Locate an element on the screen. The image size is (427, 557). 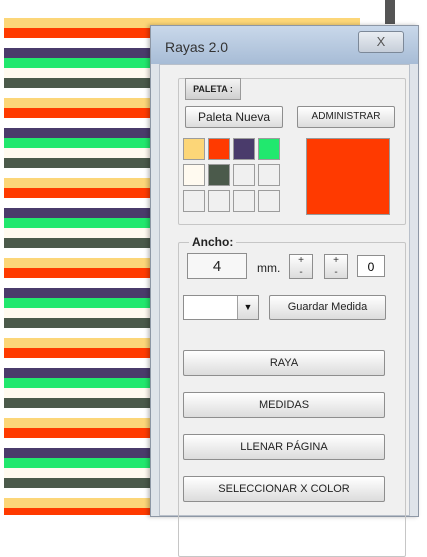
width-label: Ancho: is located at coordinates (213, 242).